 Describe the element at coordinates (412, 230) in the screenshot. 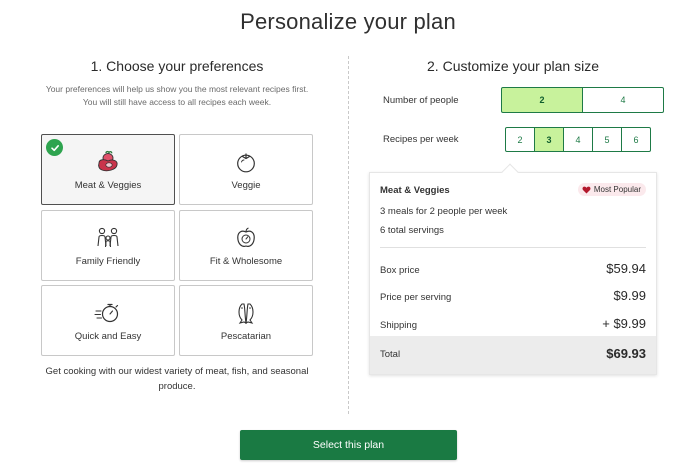

I see `servings-summary: 6 total servings` at that location.